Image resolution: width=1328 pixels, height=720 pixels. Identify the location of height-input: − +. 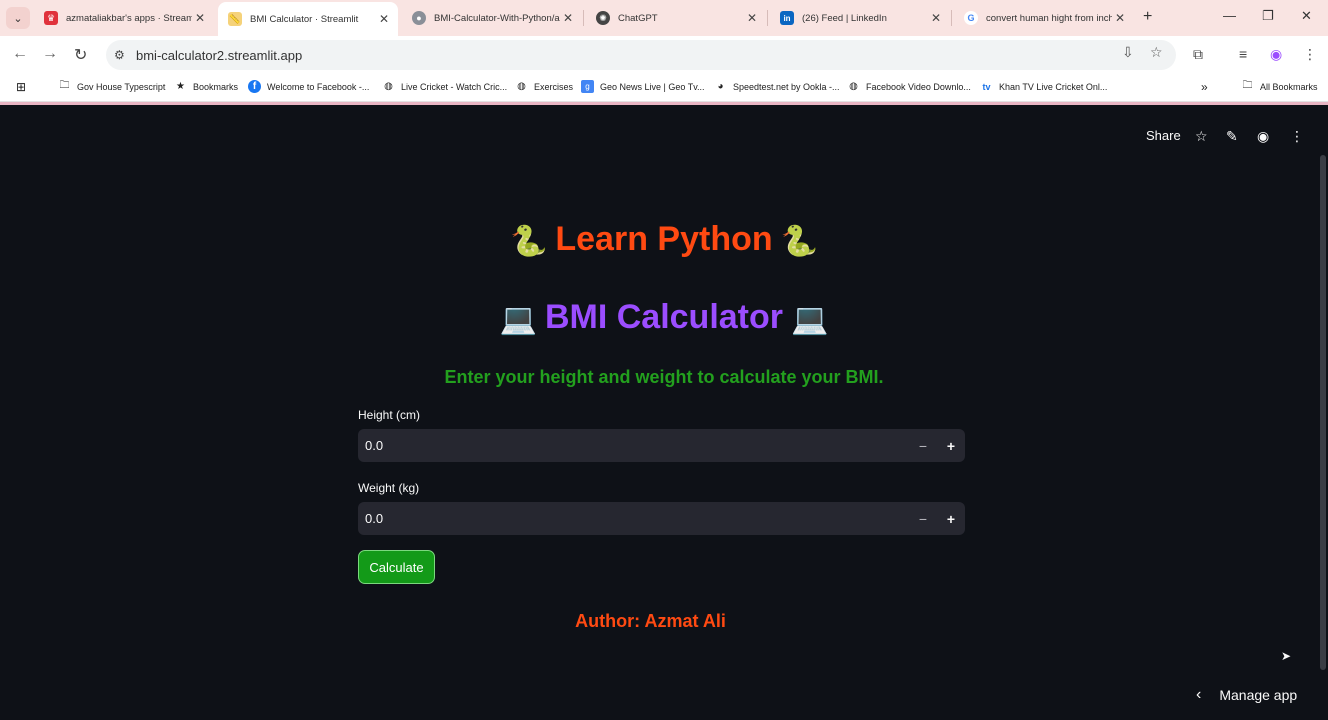
(661, 445).